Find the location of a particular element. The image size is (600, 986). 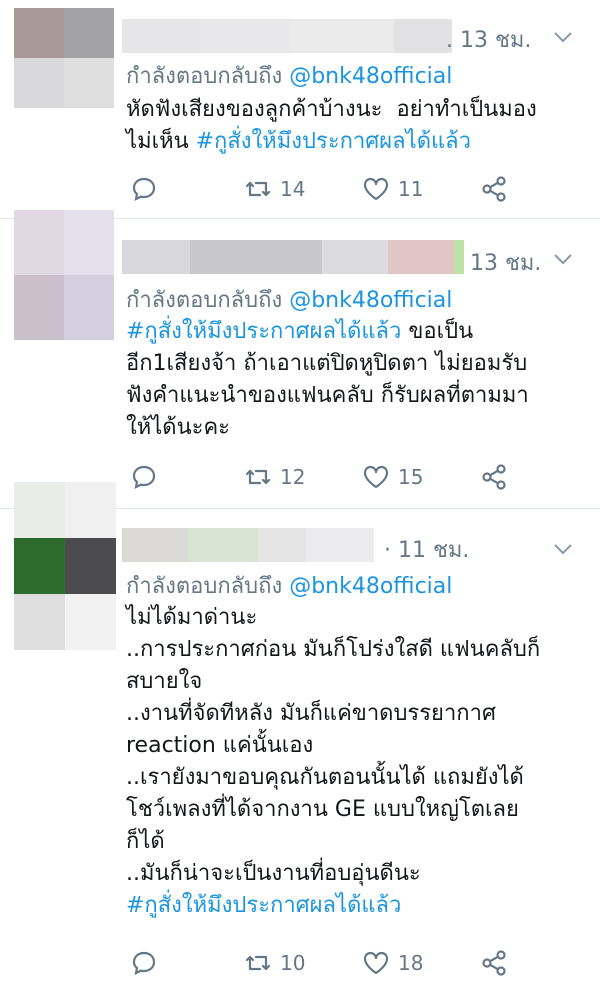

like-button: 18 is located at coordinates (392, 963).